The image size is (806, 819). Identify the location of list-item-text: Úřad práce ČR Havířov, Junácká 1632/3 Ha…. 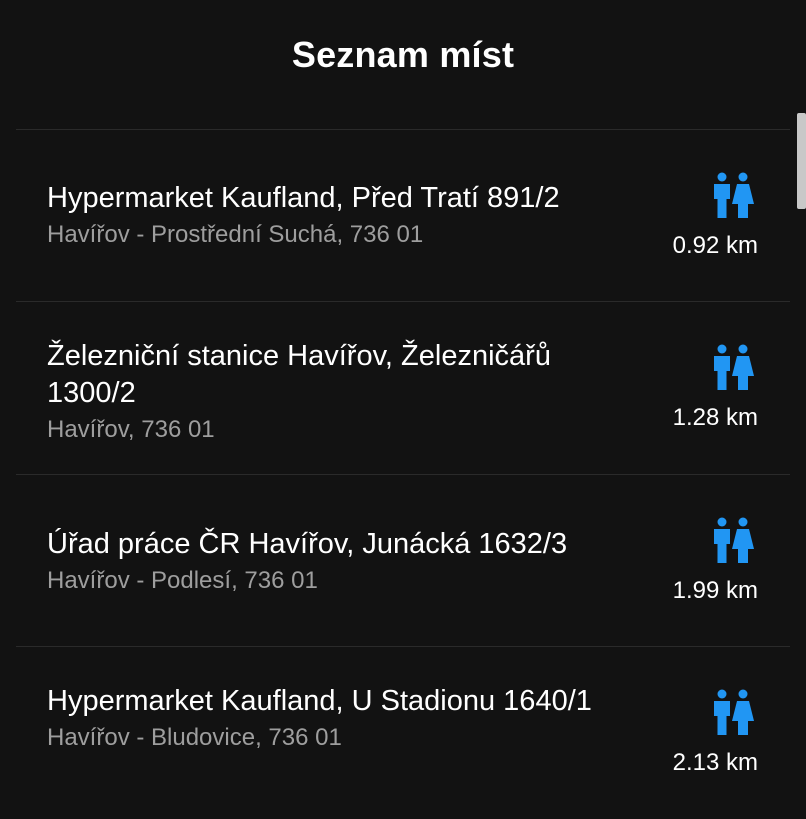
(327, 561).